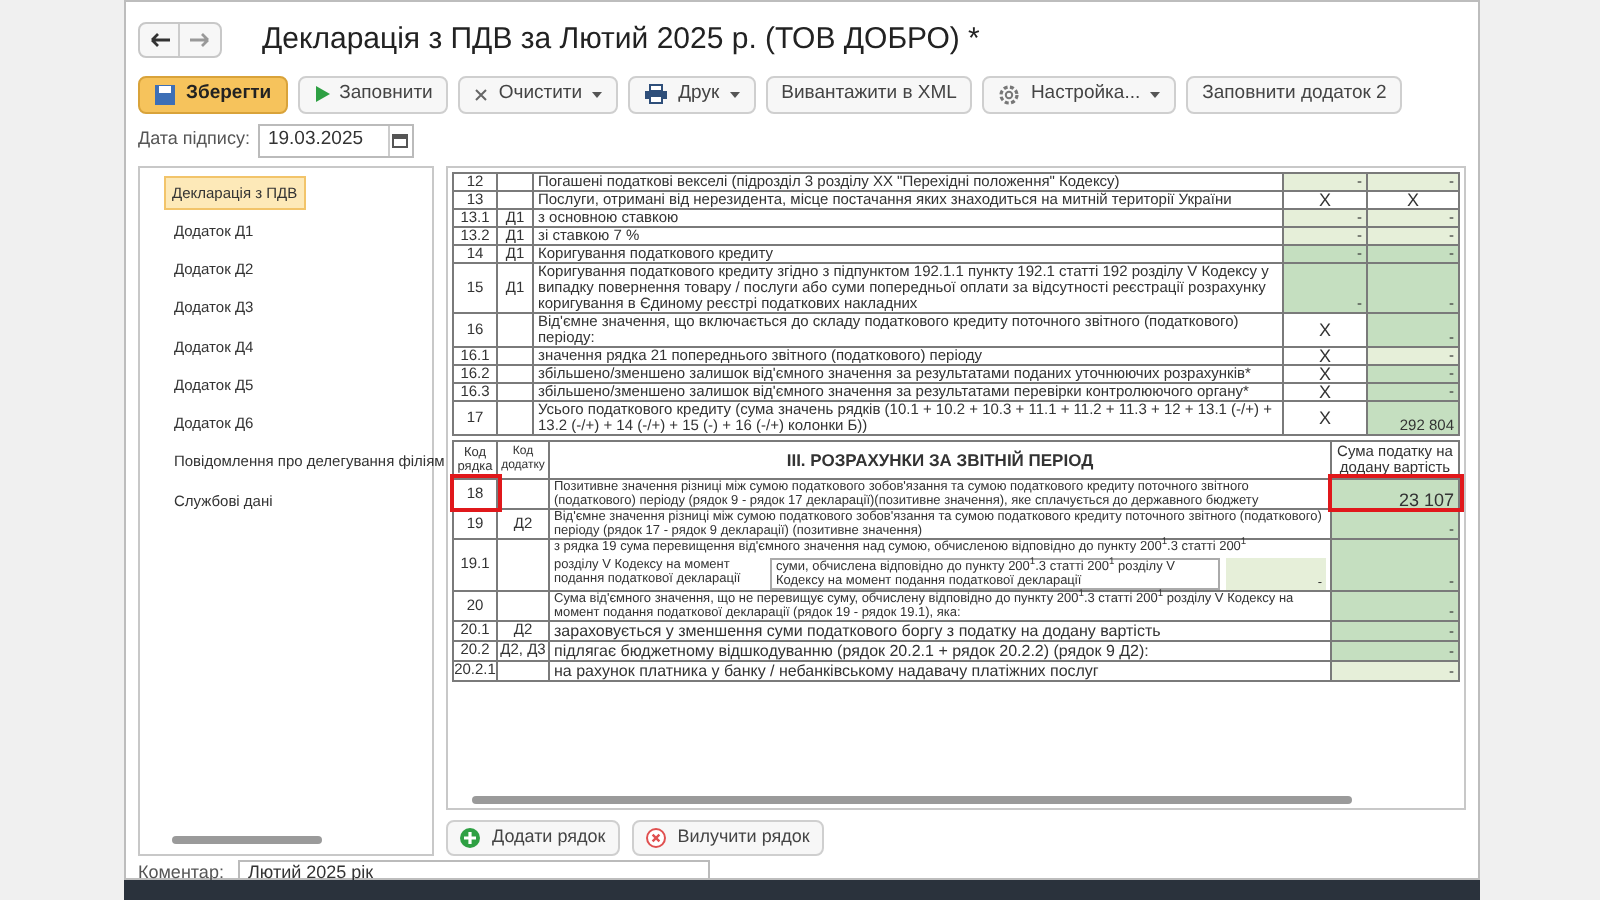  What do you see at coordinates (656, 94) in the screenshot?
I see `printer-icon` at bounding box center [656, 94].